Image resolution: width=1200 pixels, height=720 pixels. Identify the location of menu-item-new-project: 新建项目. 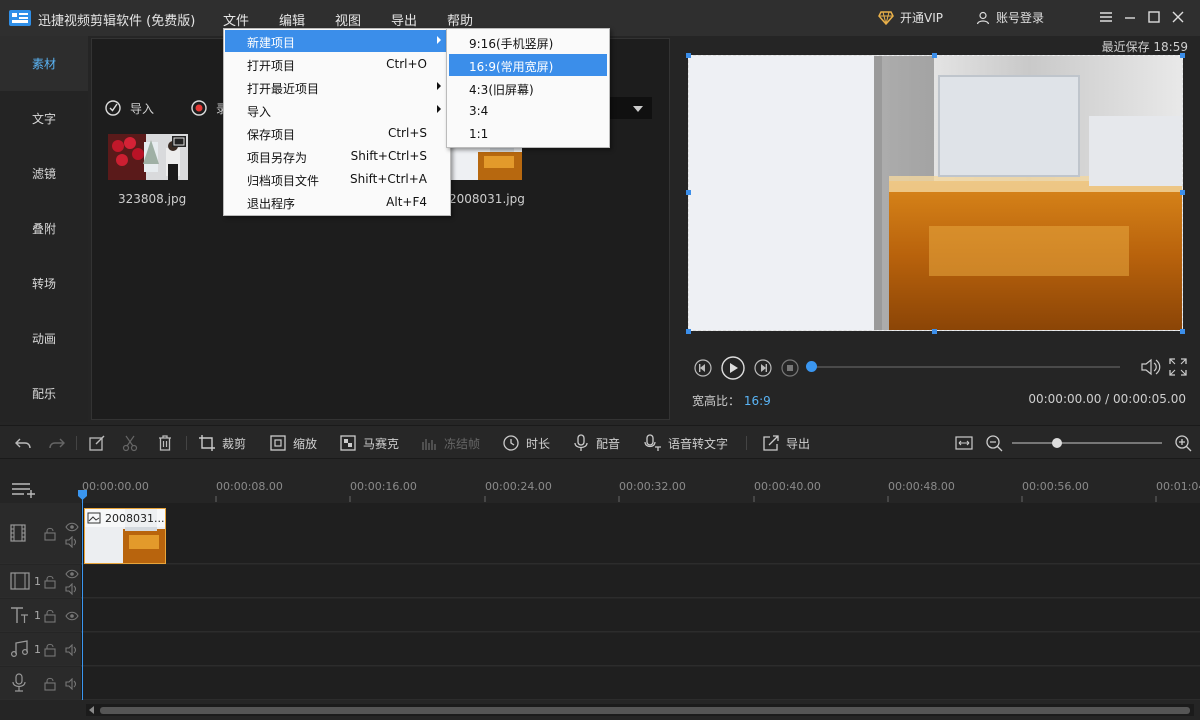
(337, 41).